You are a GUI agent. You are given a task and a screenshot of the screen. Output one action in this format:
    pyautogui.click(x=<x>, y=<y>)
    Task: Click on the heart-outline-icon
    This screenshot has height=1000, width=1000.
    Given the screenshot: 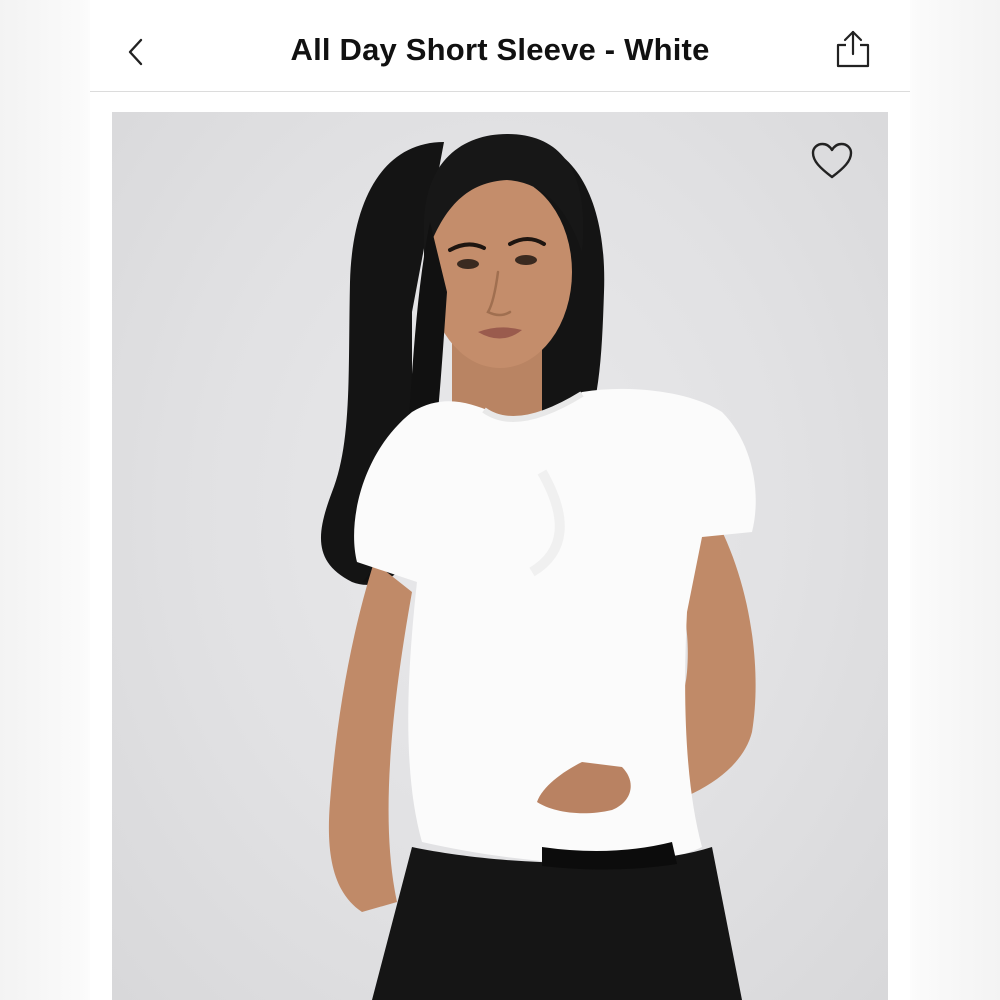 What is the action you would take?
    pyautogui.click(x=832, y=160)
    